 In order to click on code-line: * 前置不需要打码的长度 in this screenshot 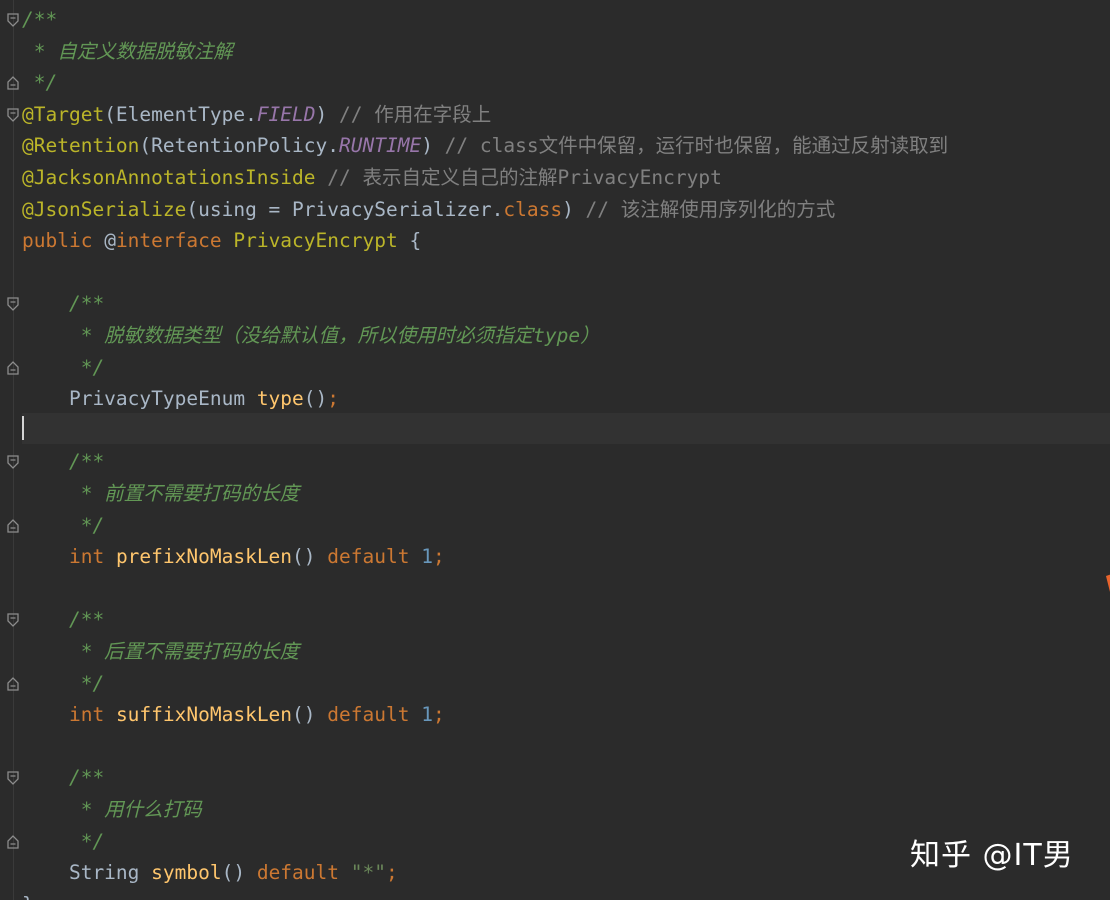, I will do `click(161, 494)`.